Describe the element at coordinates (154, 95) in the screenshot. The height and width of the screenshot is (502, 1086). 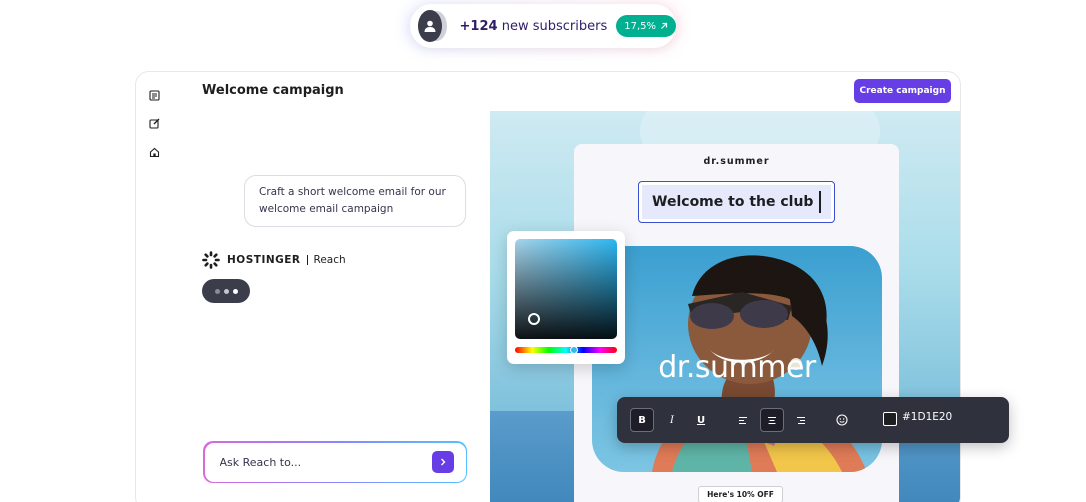
I see `document-icon` at that location.